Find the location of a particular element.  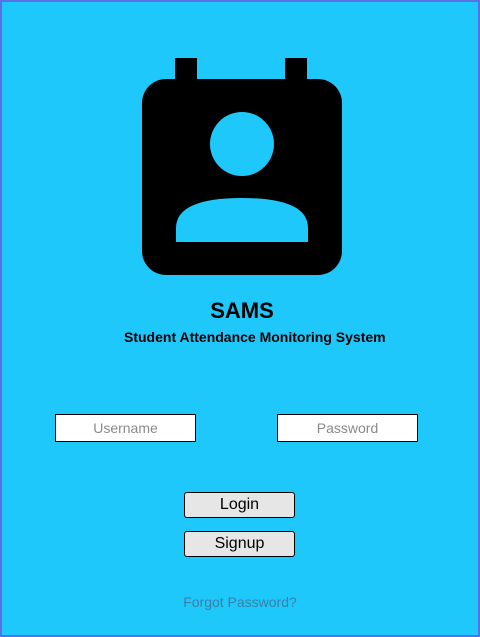

app-title: SAMS is located at coordinates (242, 310).